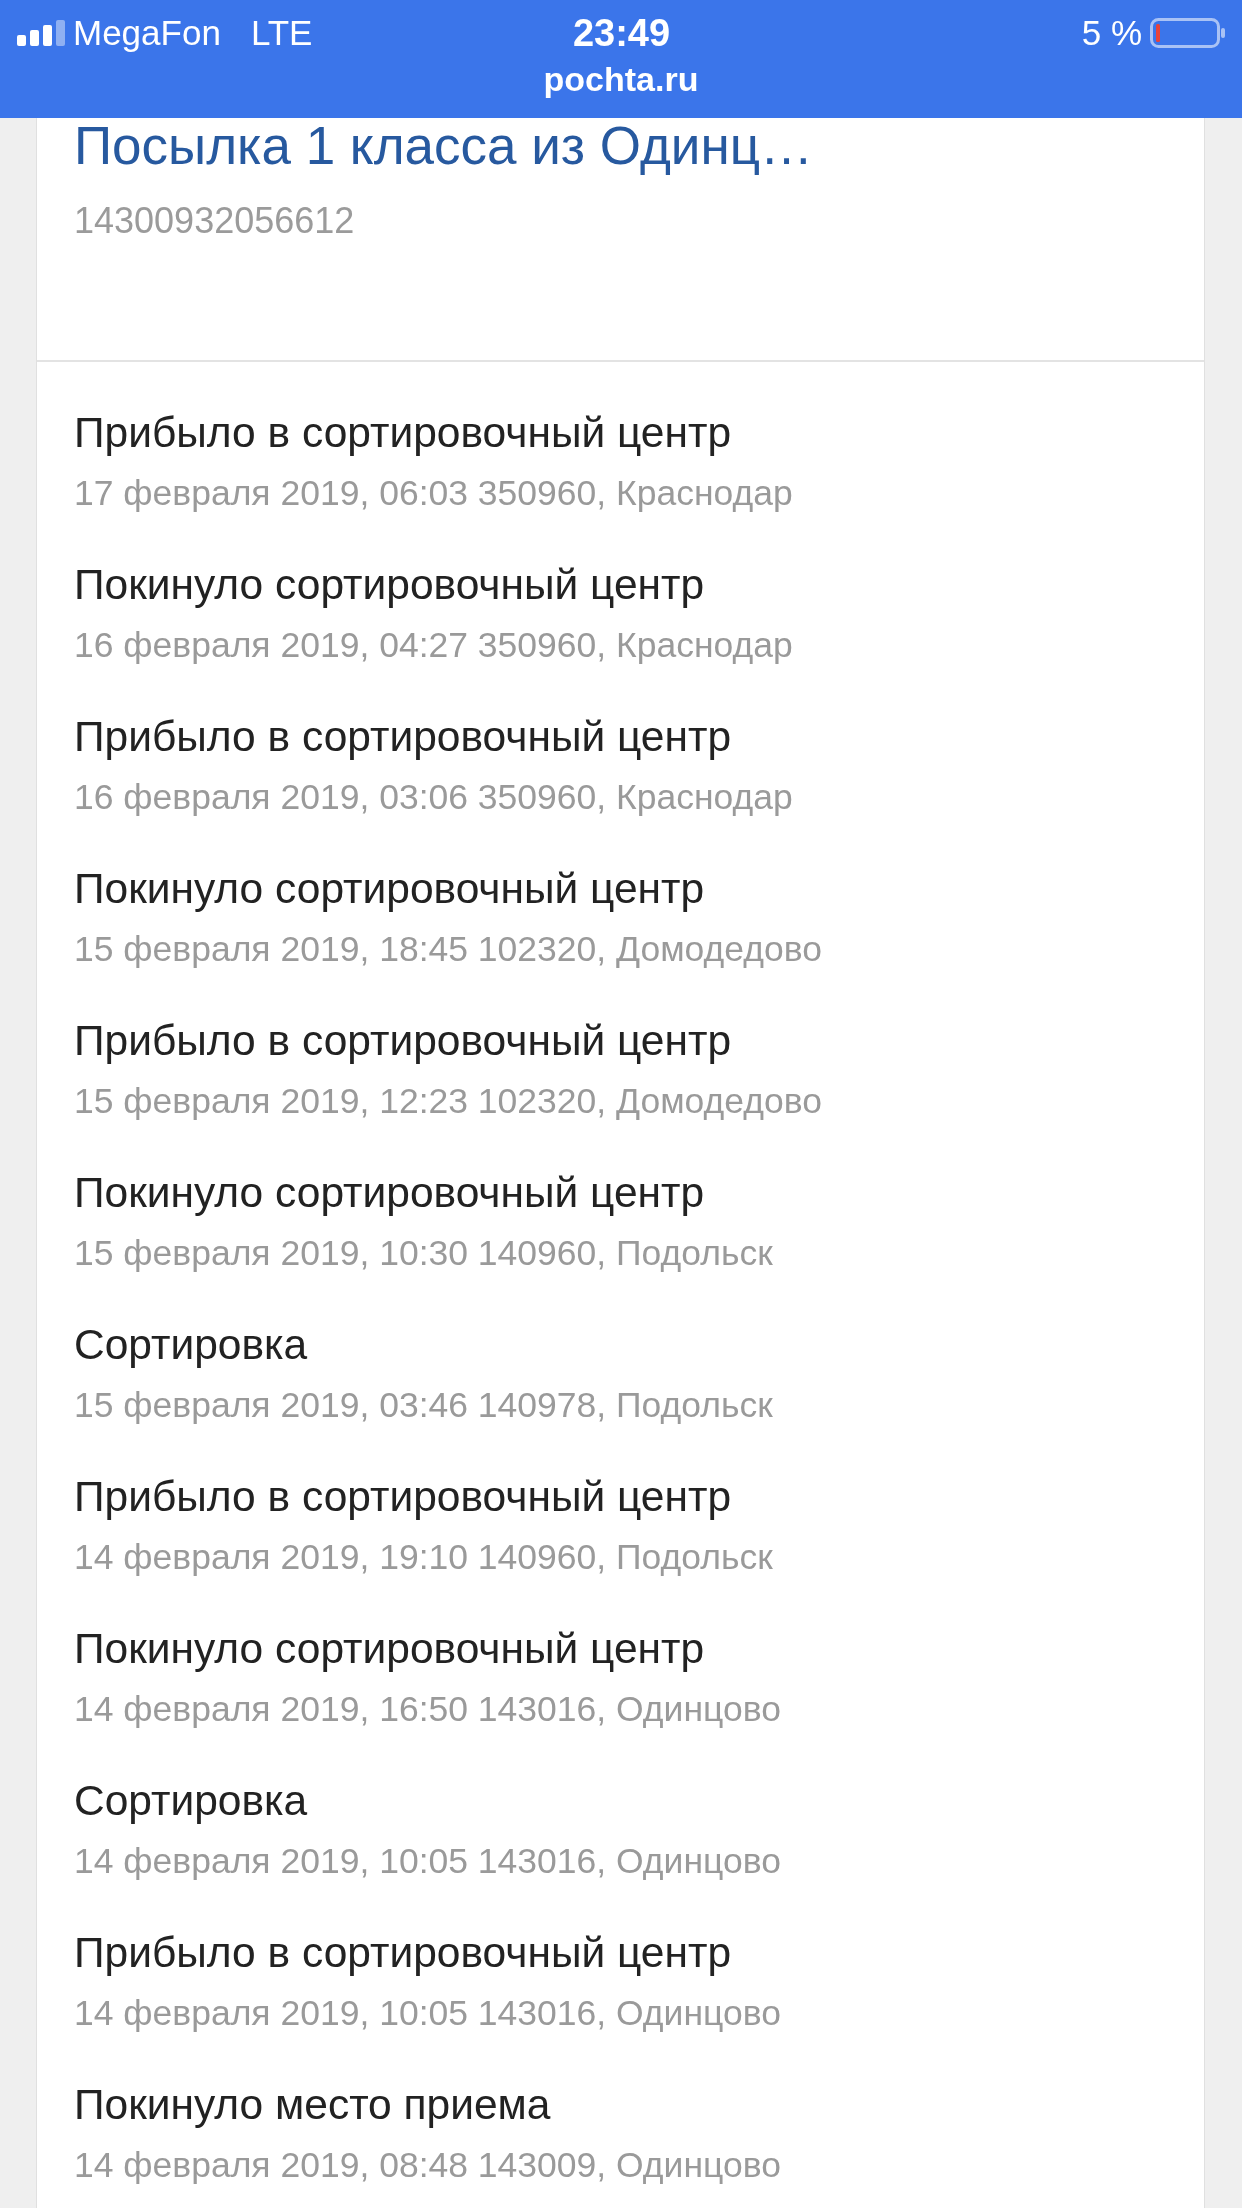  Describe the element at coordinates (434, 493) in the screenshot. I see `event-details: 17 февраля 2019, 06:03 350960, Краснодар` at that location.